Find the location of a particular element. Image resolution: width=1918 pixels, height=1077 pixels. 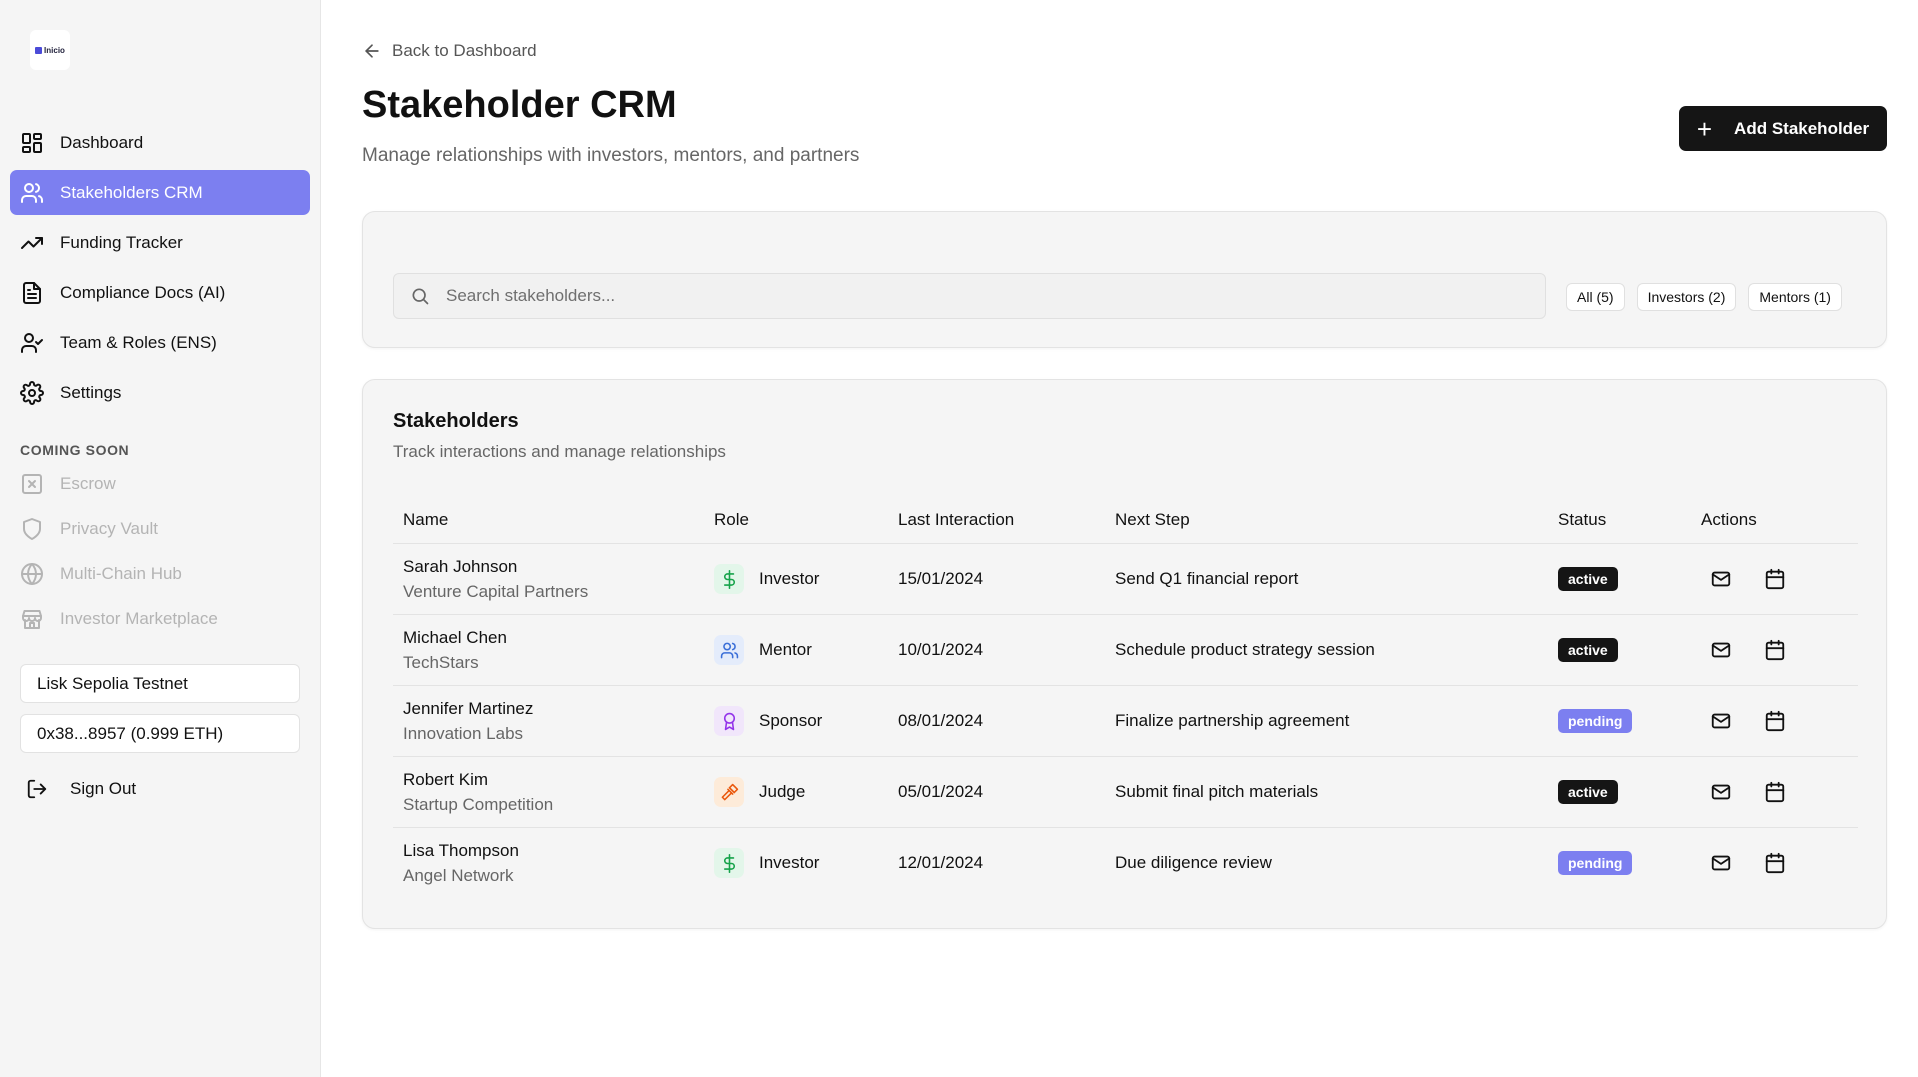

wallet-button: 0x38...8957 (0.999 ETH) is located at coordinates (160, 733).